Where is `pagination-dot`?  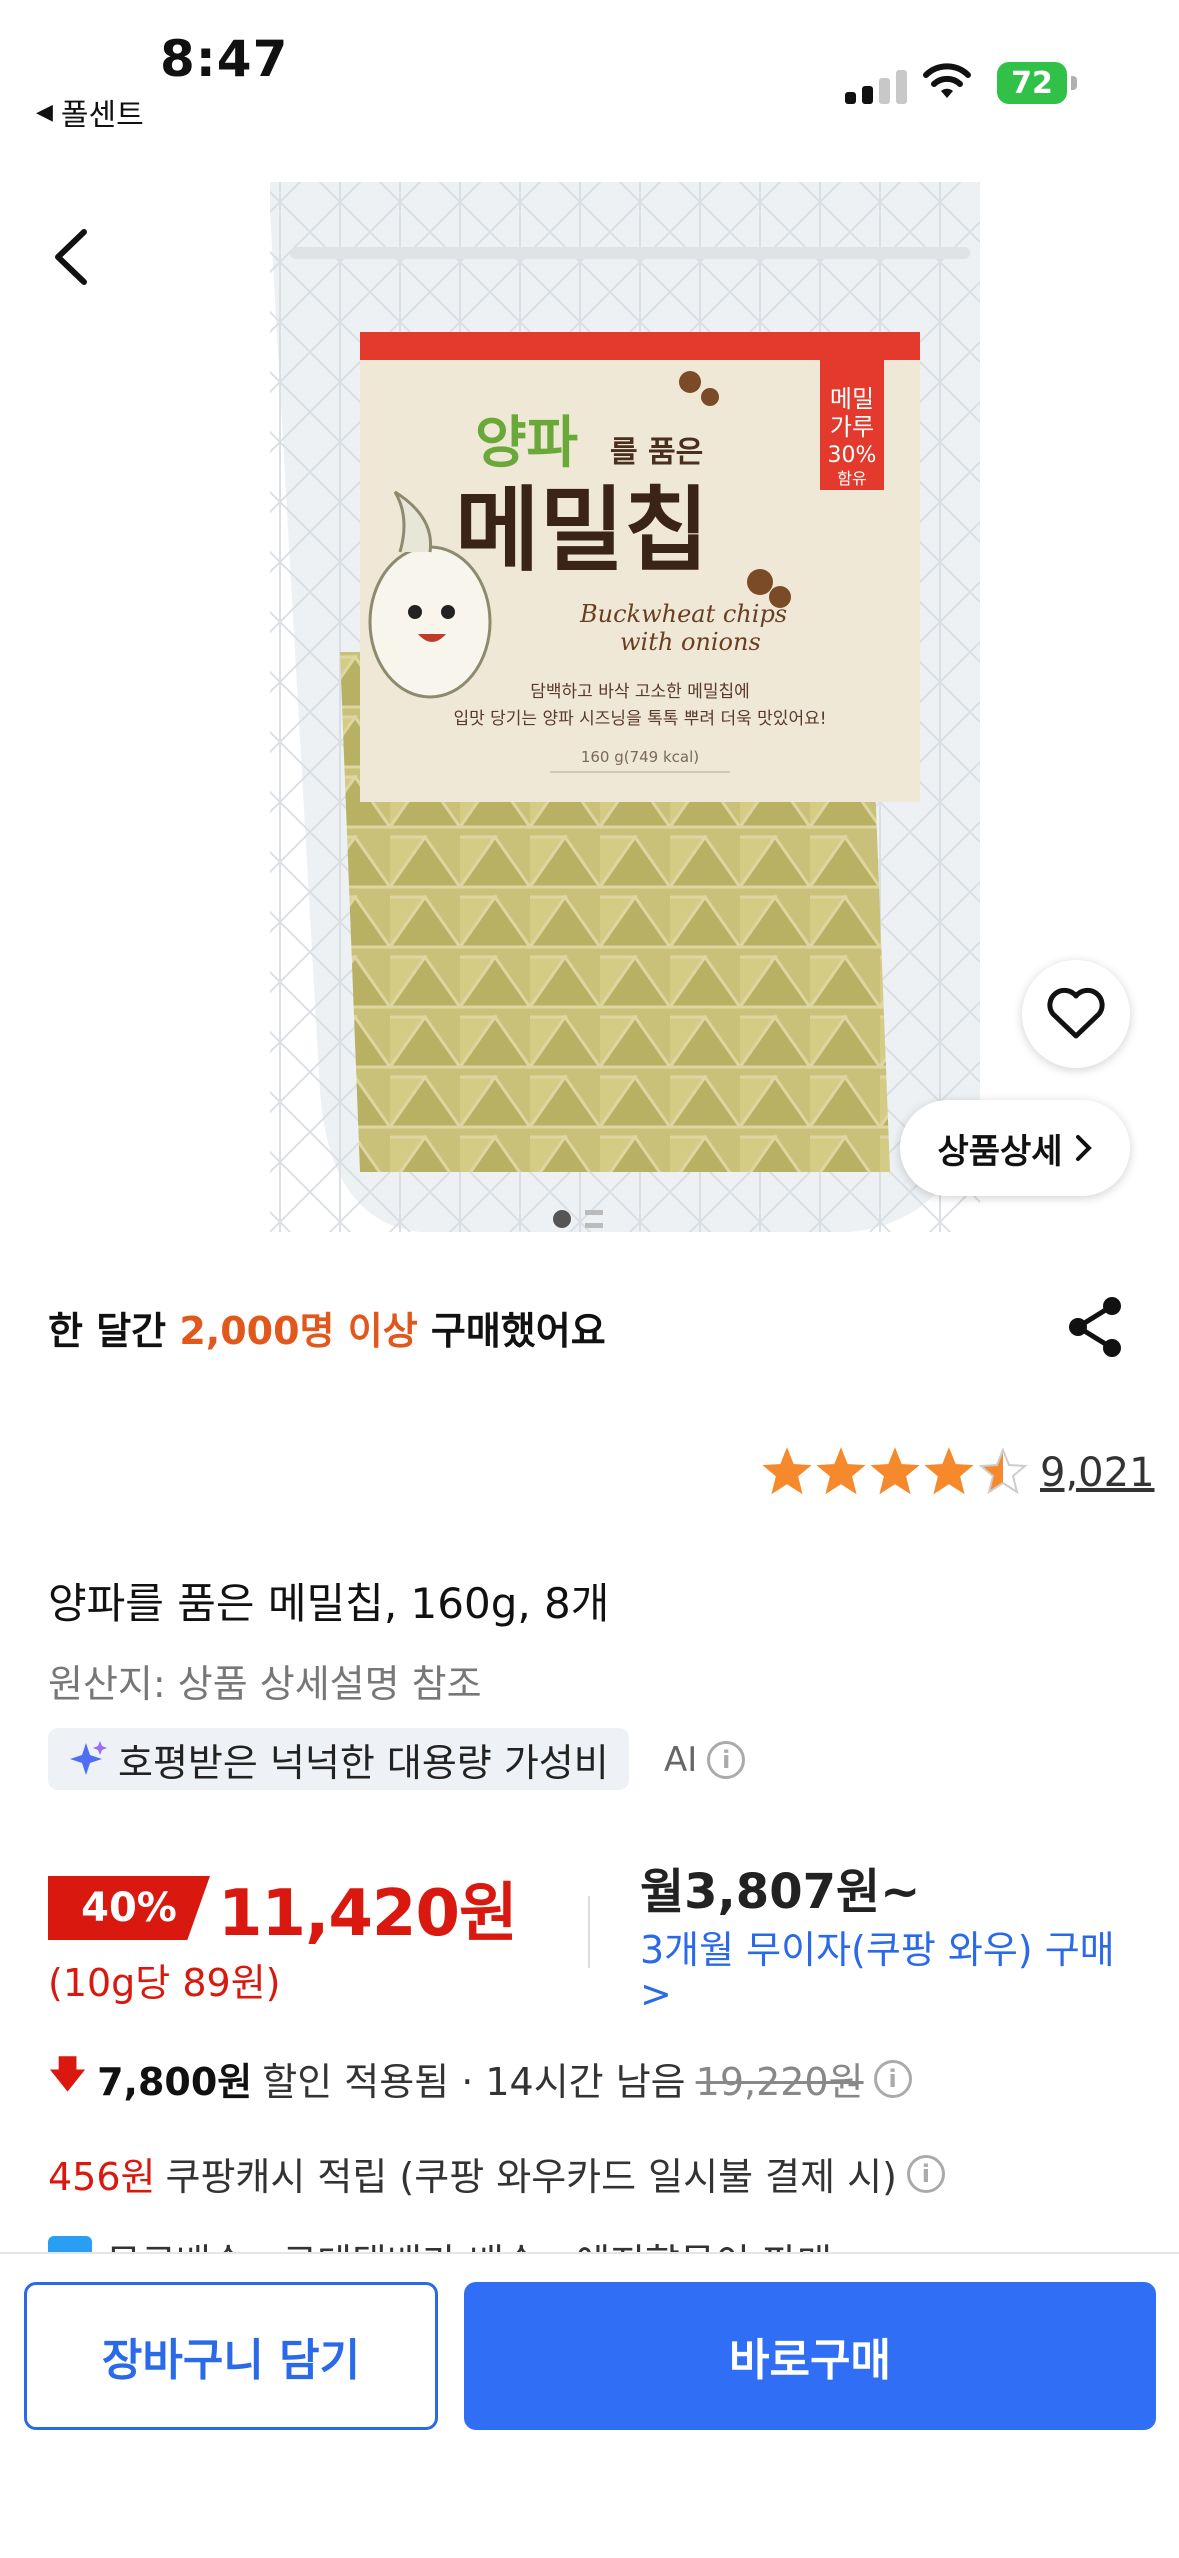
pagination-dot is located at coordinates (594, 1219).